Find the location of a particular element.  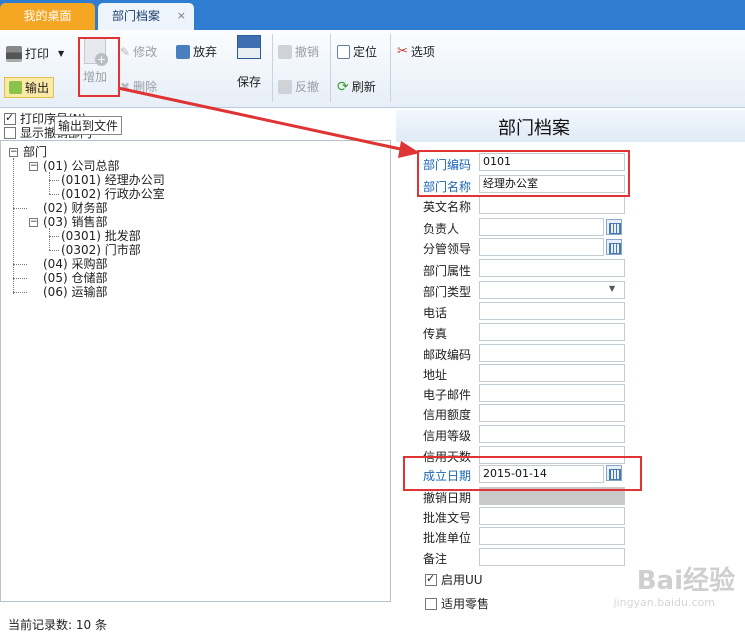

watermark-url: jingyan.baidu.com is located at coordinates (664, 602).